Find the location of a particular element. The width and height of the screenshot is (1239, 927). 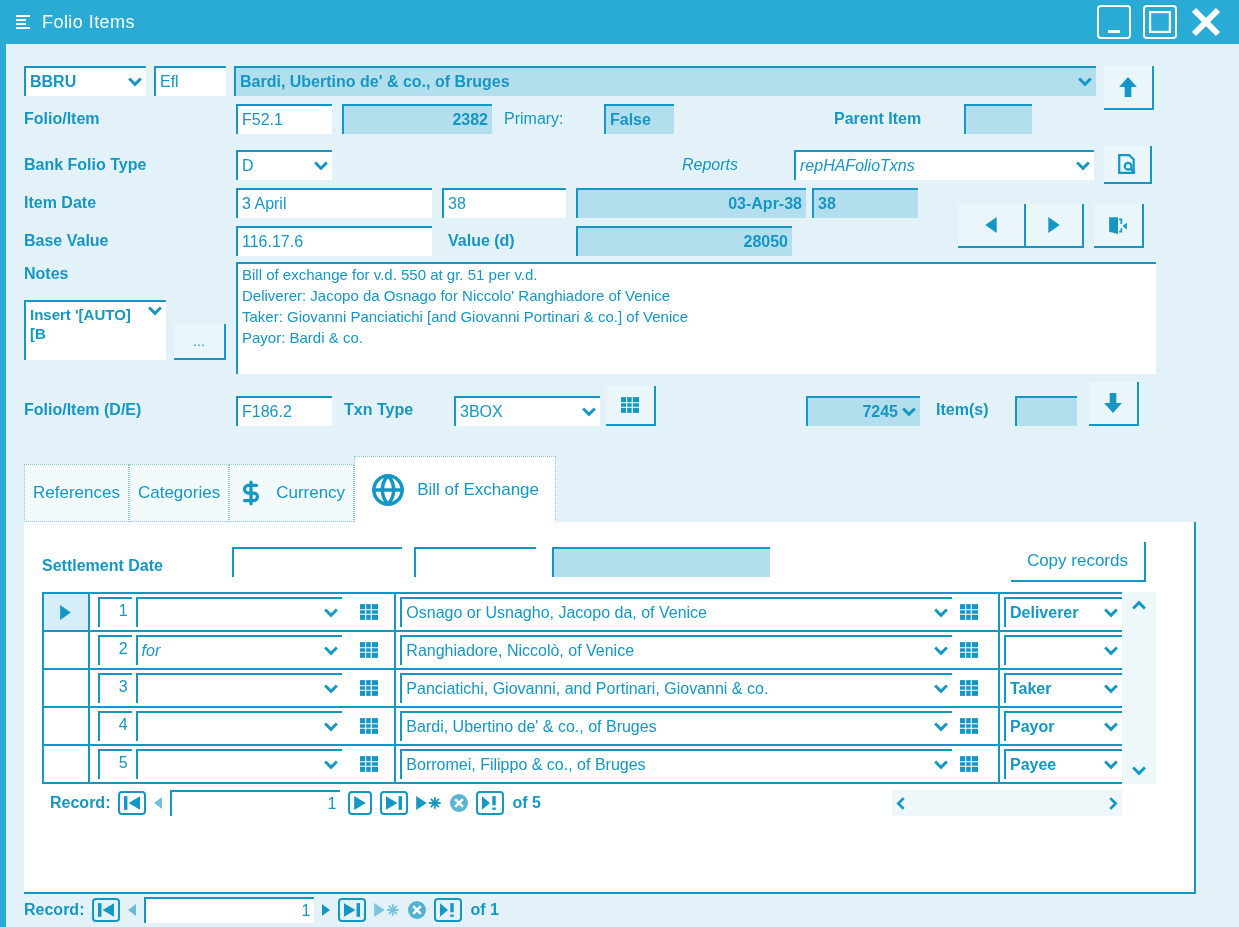

move-up-button is located at coordinates (1129, 88).